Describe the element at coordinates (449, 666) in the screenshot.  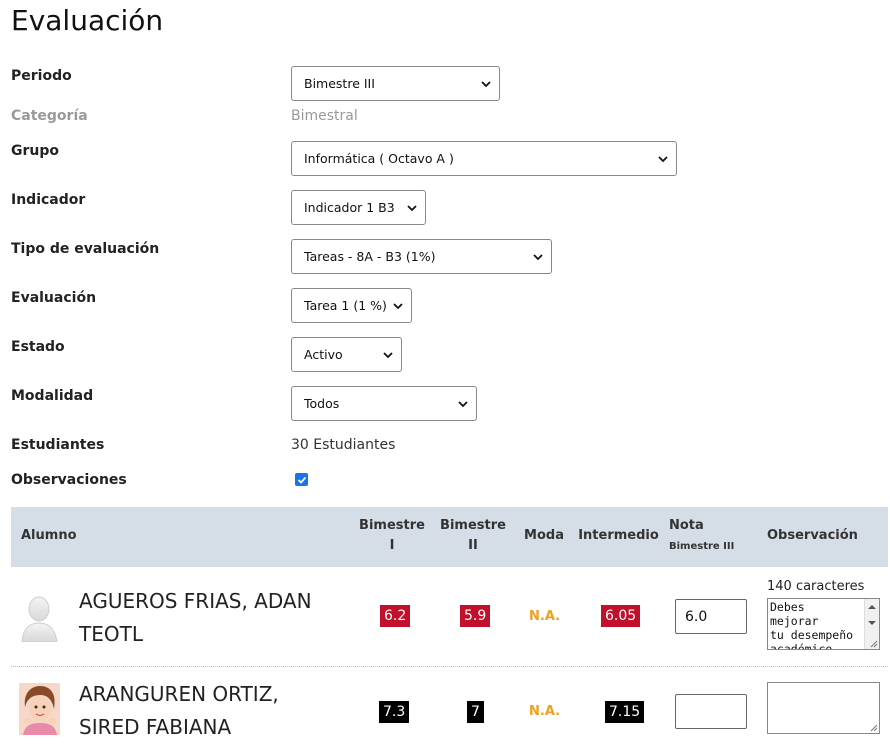
I see `row-divider` at that location.